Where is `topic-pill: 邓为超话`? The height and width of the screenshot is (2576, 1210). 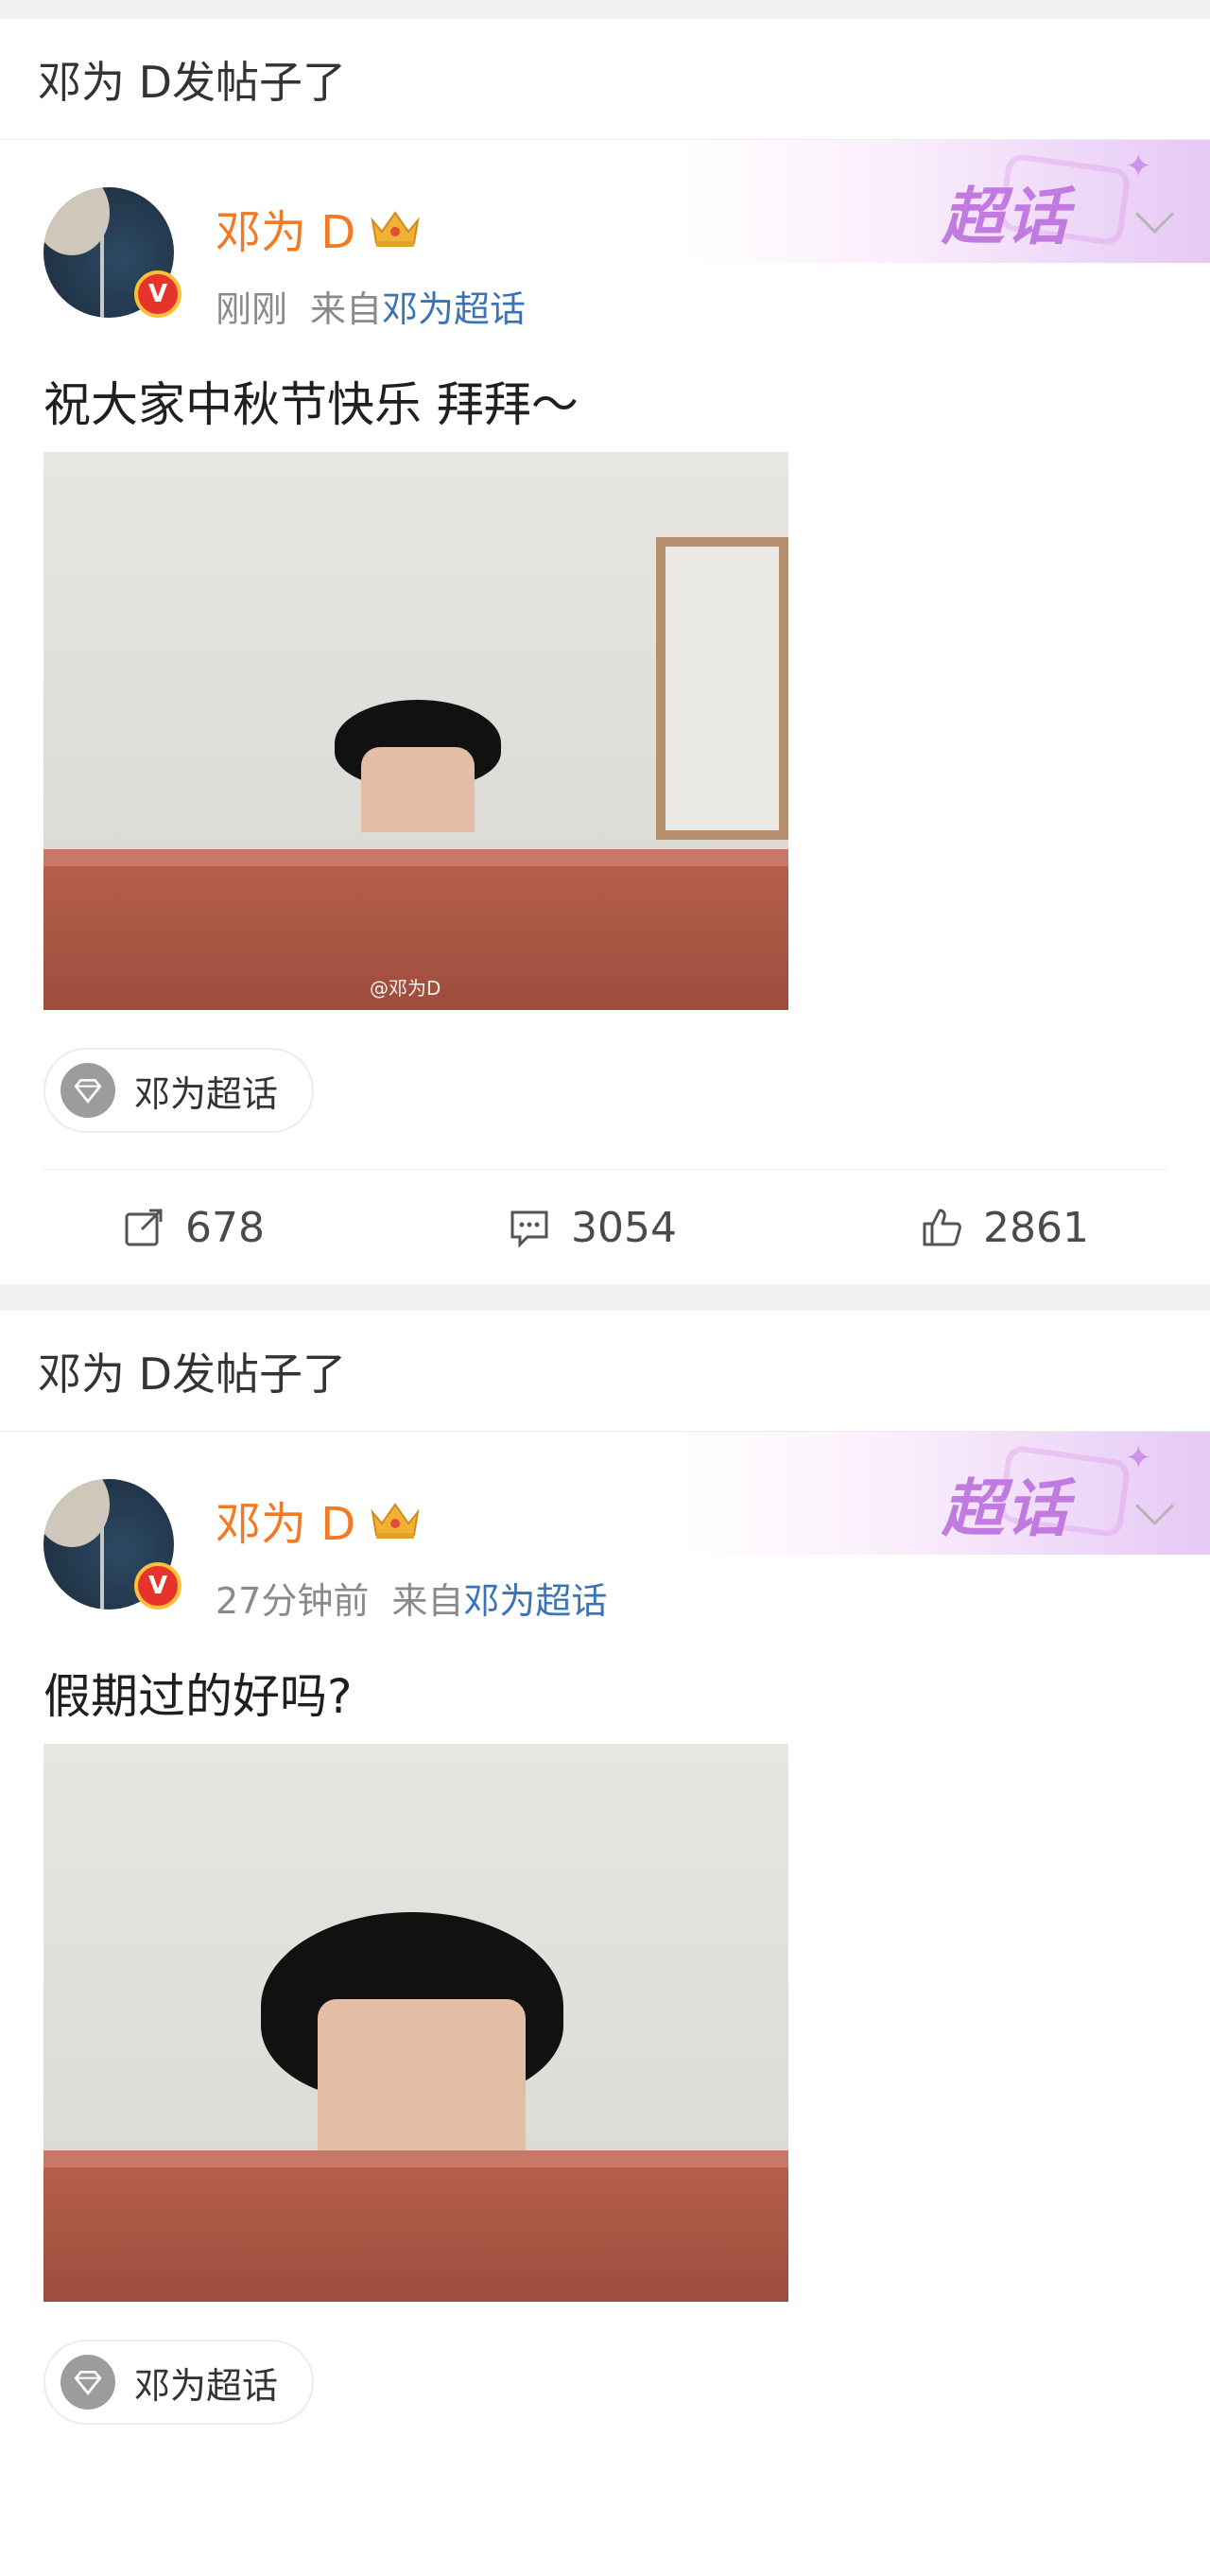 topic-pill: 邓为超话 is located at coordinates (179, 1090).